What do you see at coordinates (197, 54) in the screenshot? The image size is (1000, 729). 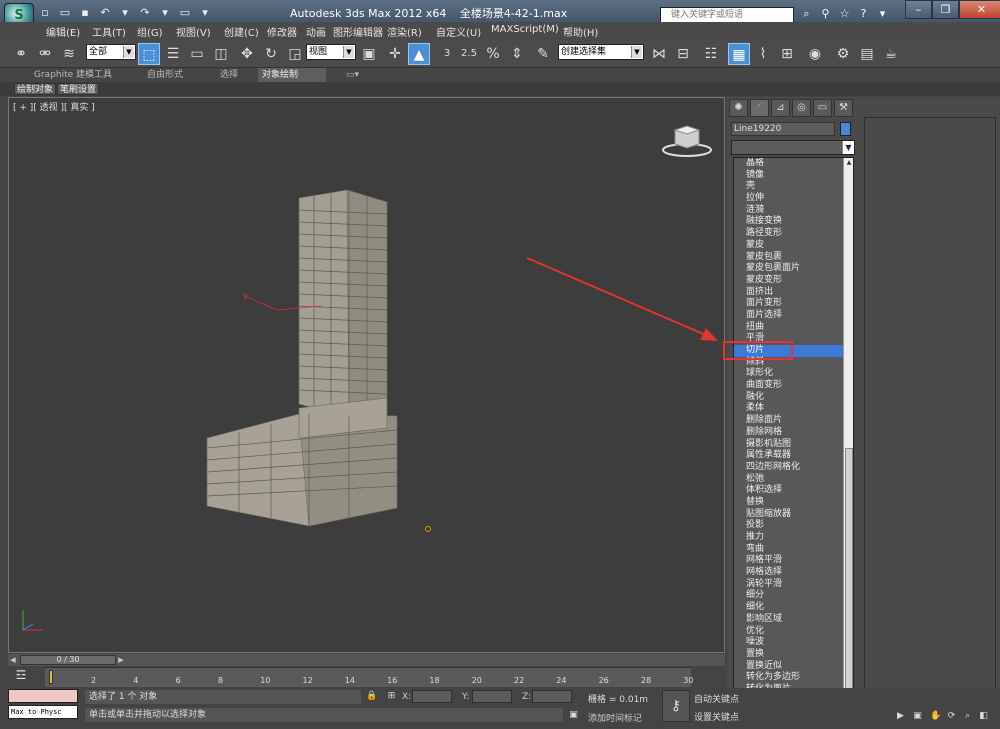 I see `rect-selection-icon: ▭` at bounding box center [197, 54].